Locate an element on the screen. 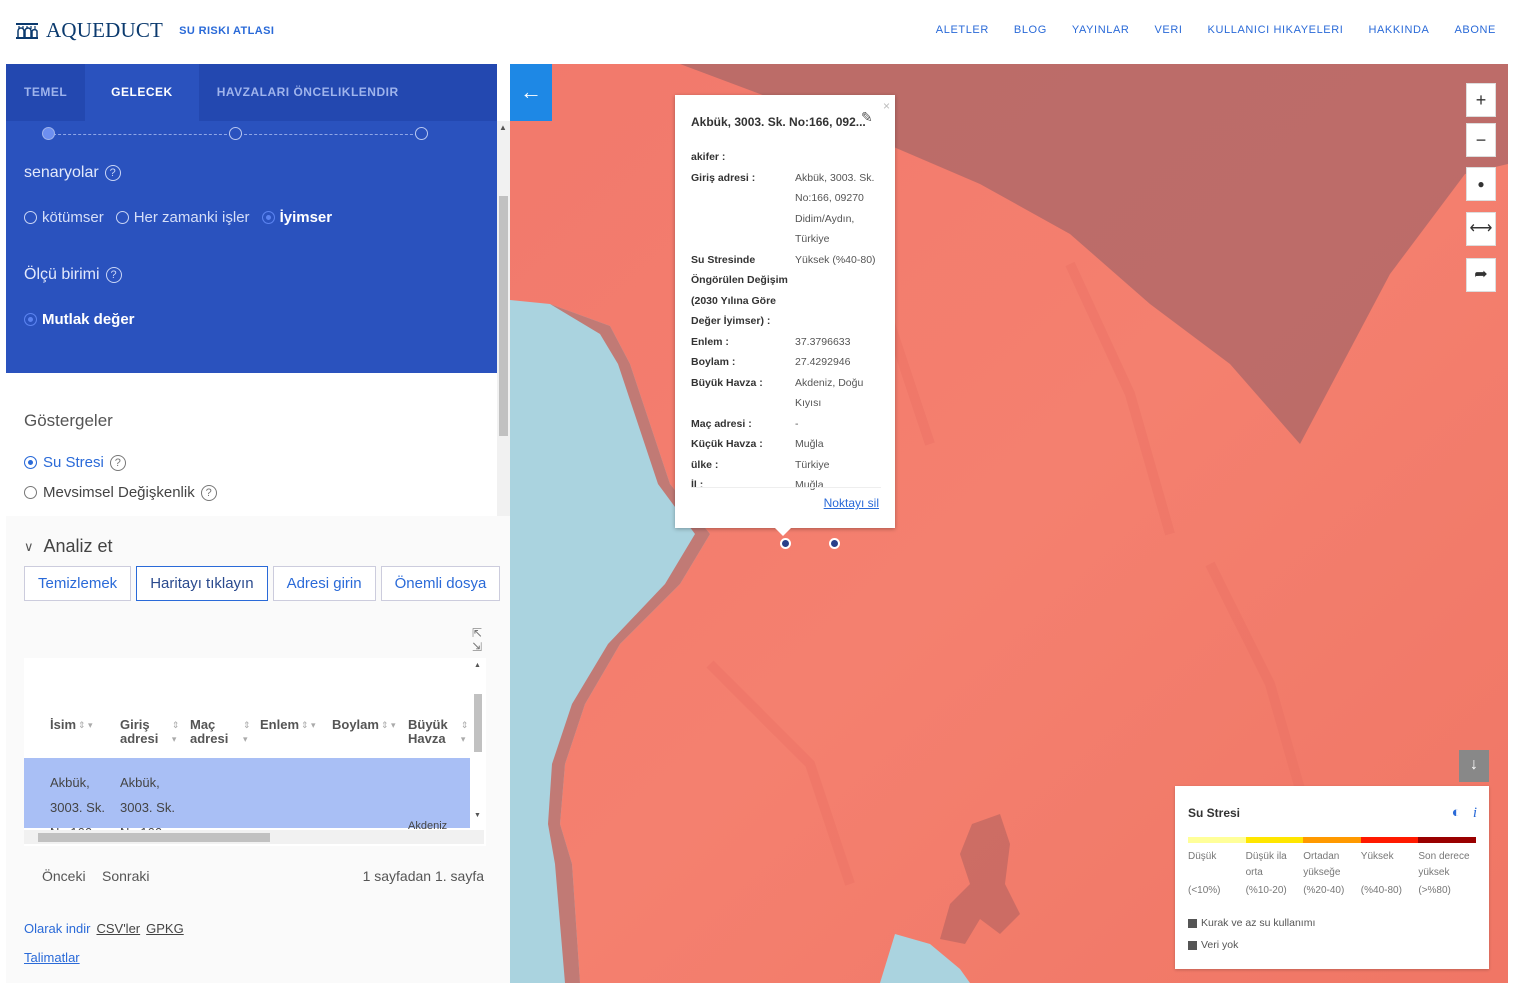 This screenshot has width=1522, height=983. share-button: ➦ is located at coordinates (1481, 275).